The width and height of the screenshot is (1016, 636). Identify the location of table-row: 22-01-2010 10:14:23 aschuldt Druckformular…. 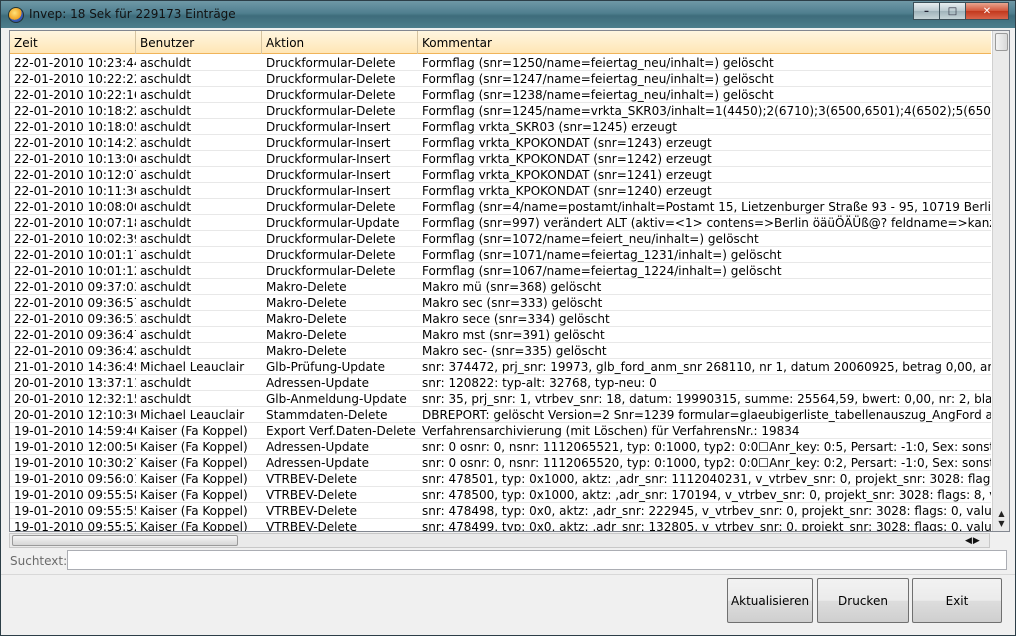
(500, 143).